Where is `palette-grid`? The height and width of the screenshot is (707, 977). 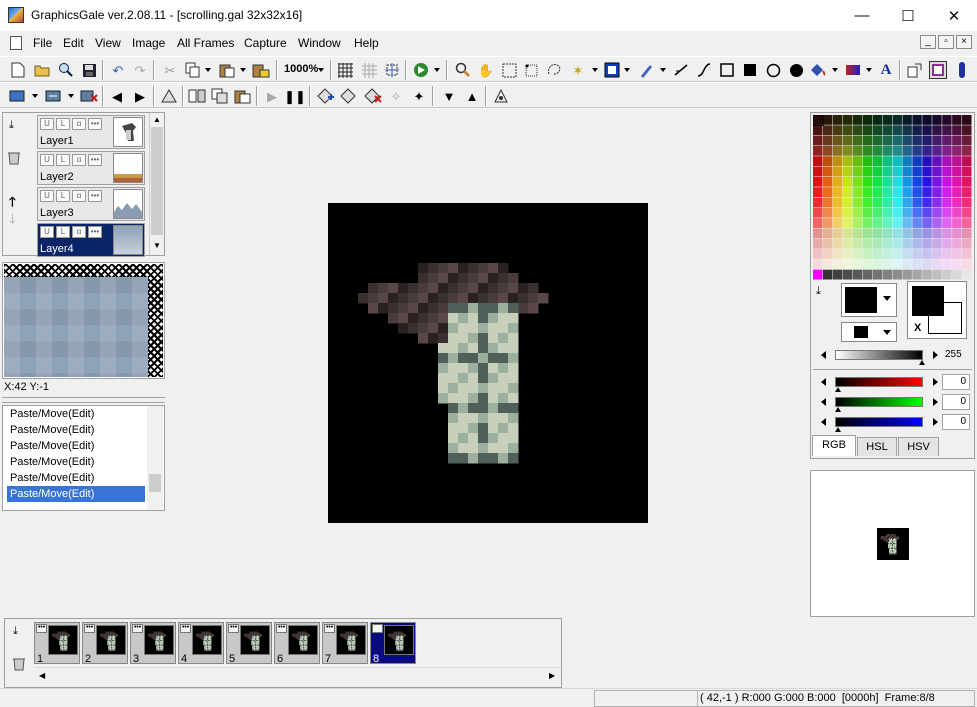 palette-grid is located at coordinates (892, 197).